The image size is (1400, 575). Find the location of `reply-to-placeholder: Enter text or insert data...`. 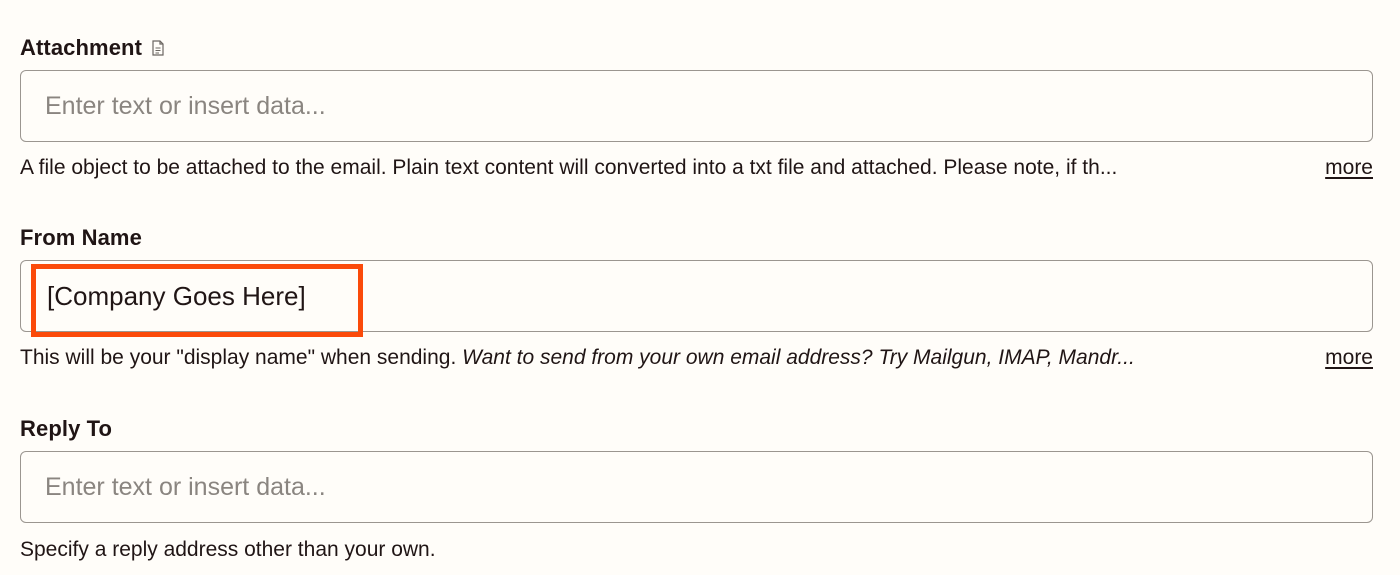

reply-to-placeholder: Enter text or insert data... is located at coordinates (185, 486).